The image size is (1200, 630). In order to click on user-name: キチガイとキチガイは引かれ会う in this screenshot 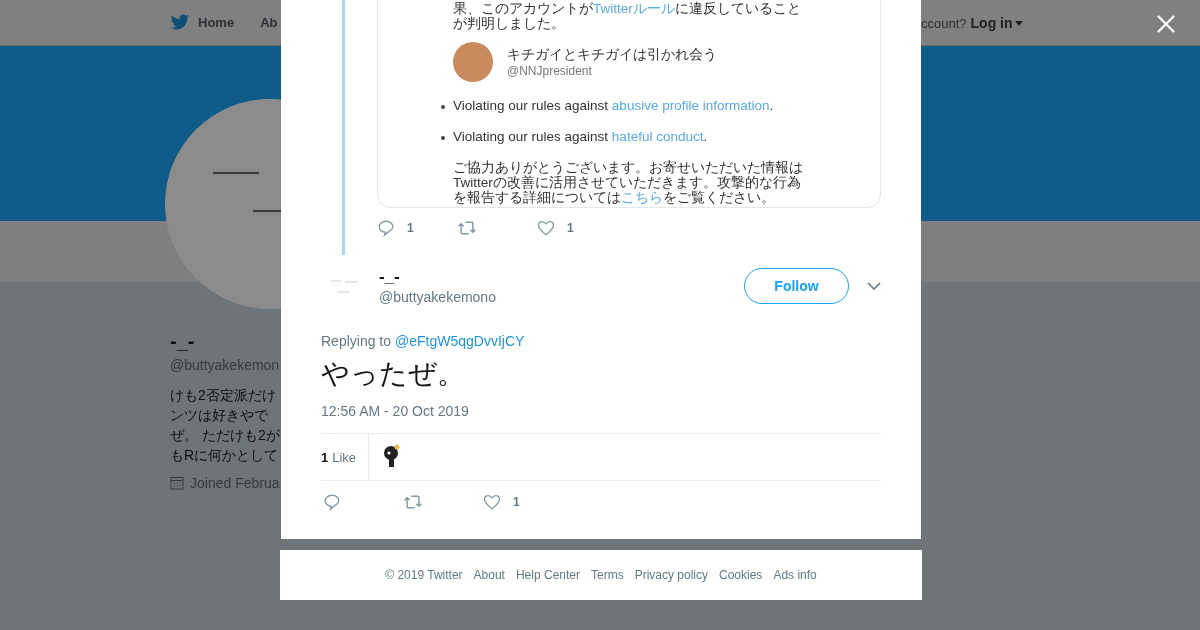, I will do `click(612, 55)`.